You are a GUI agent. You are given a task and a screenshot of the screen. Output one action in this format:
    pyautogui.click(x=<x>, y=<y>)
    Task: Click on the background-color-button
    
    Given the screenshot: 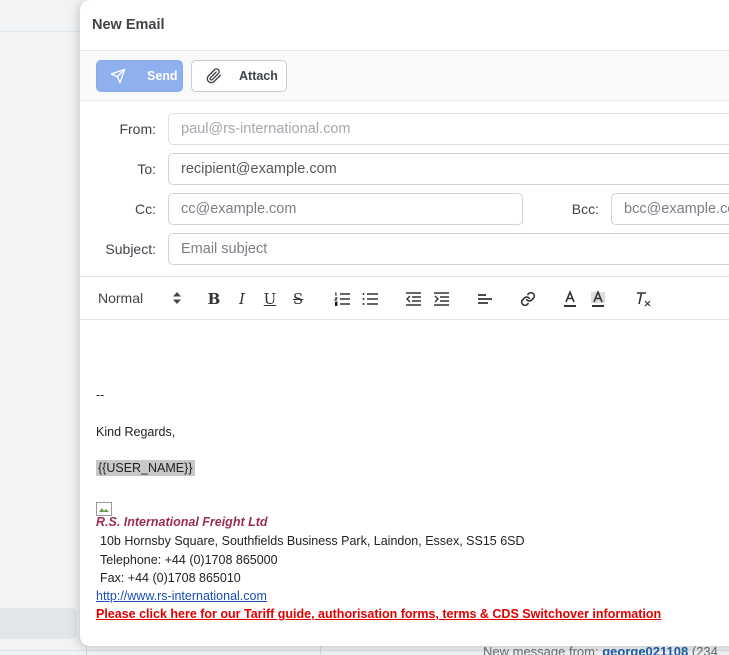 What is the action you would take?
    pyautogui.click(x=598, y=299)
    